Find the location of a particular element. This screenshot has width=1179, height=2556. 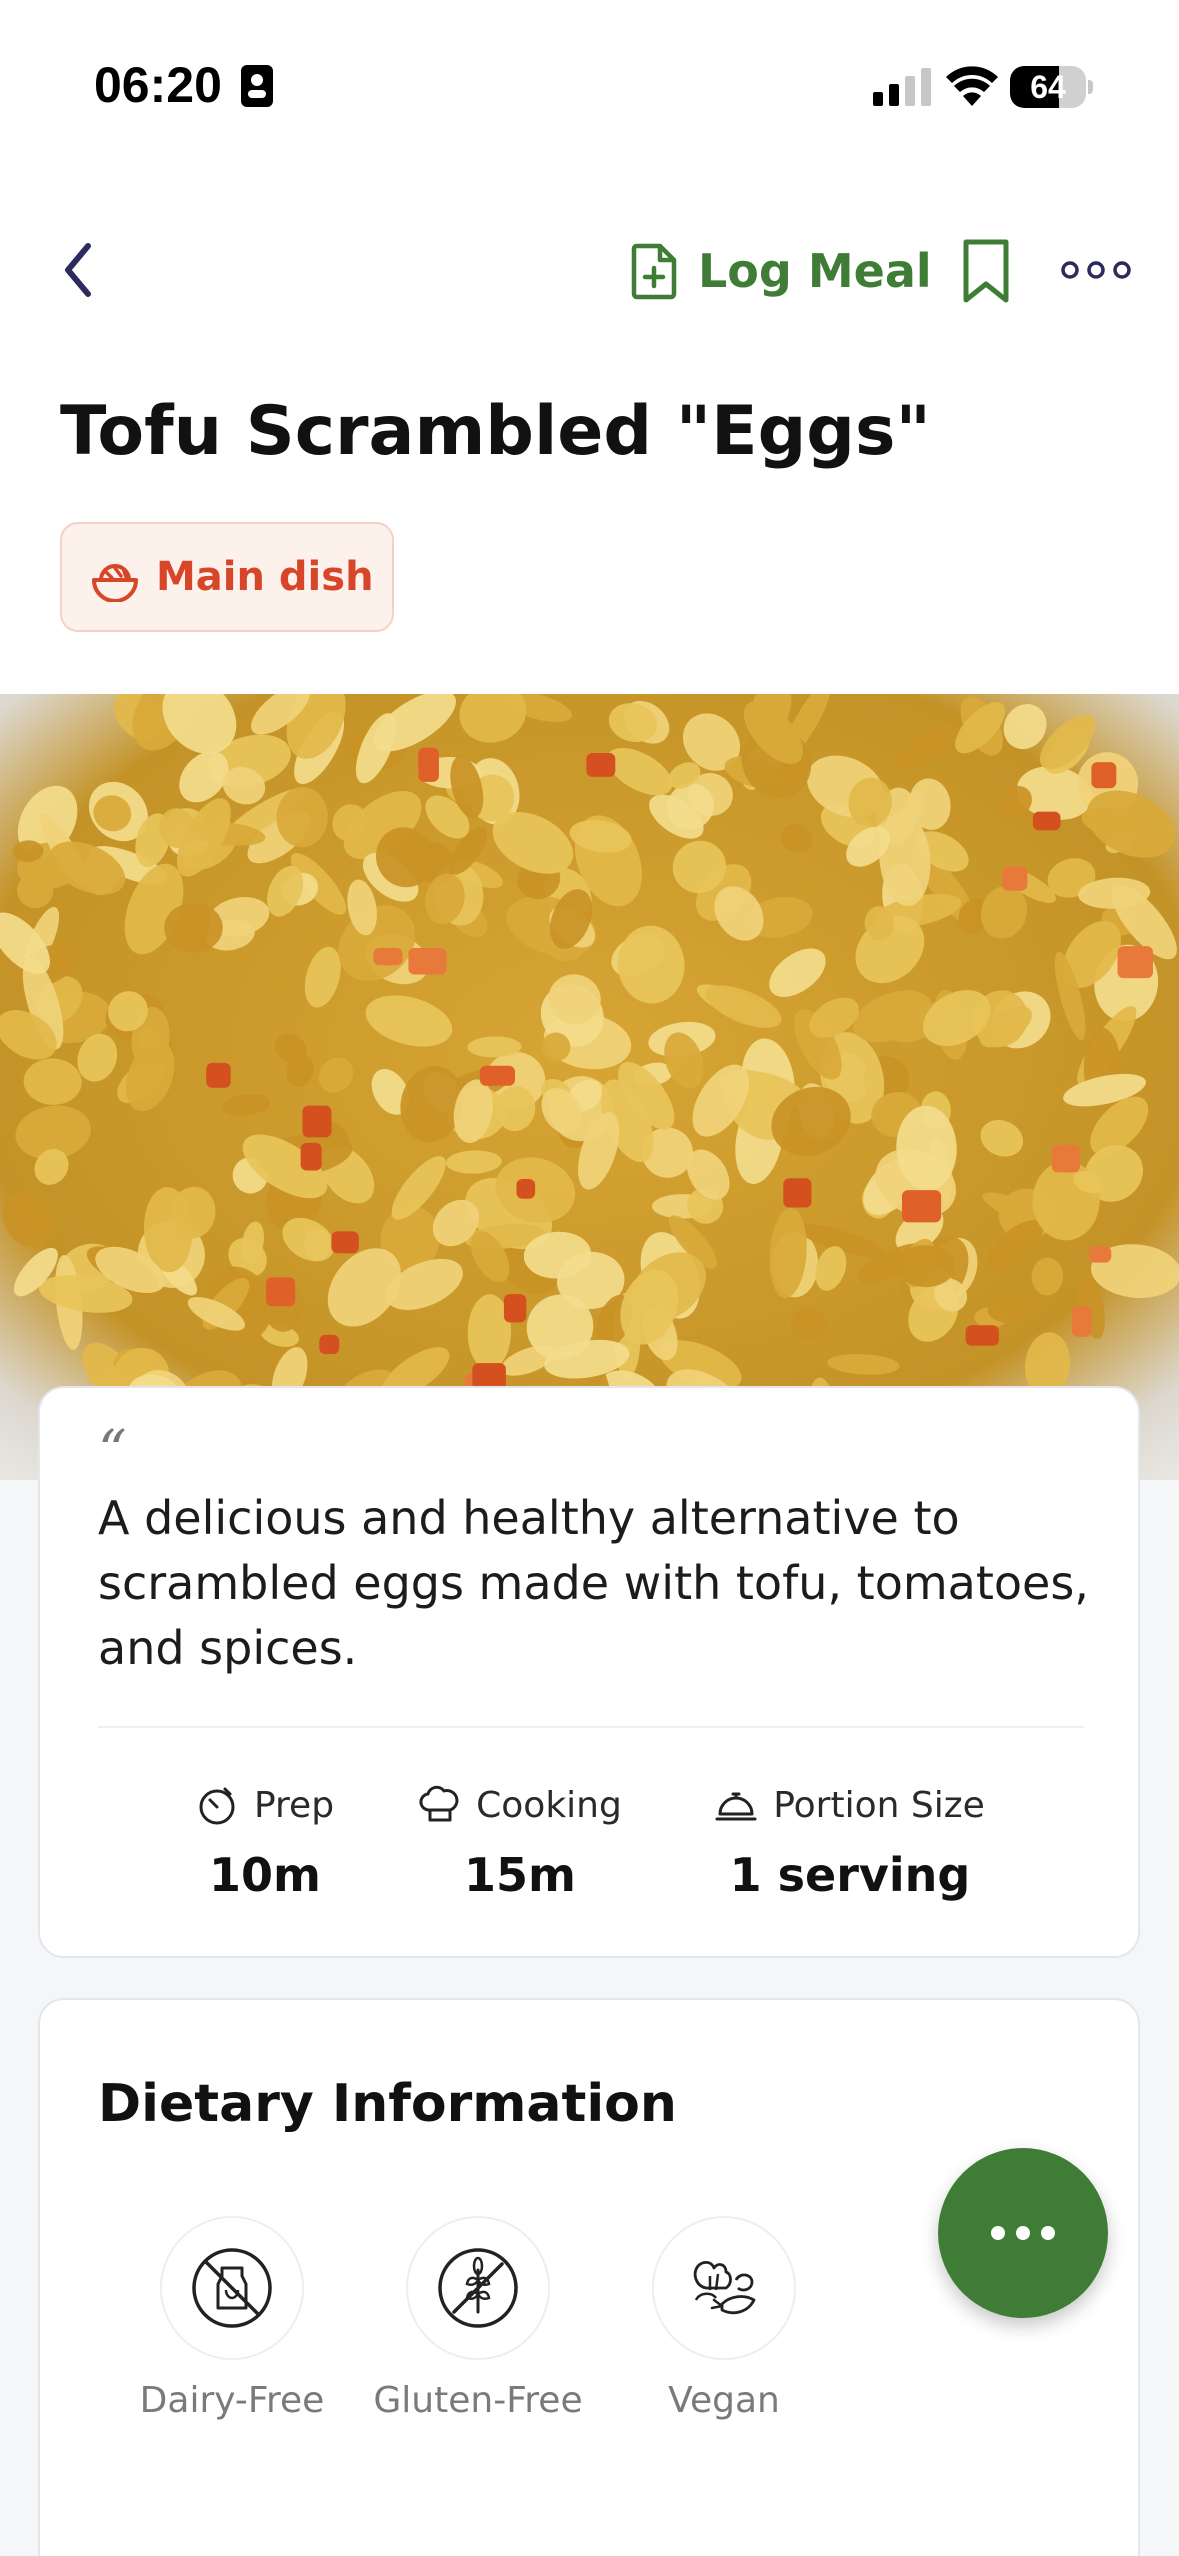

log-meal-label: Log Meal is located at coordinates (815, 271).